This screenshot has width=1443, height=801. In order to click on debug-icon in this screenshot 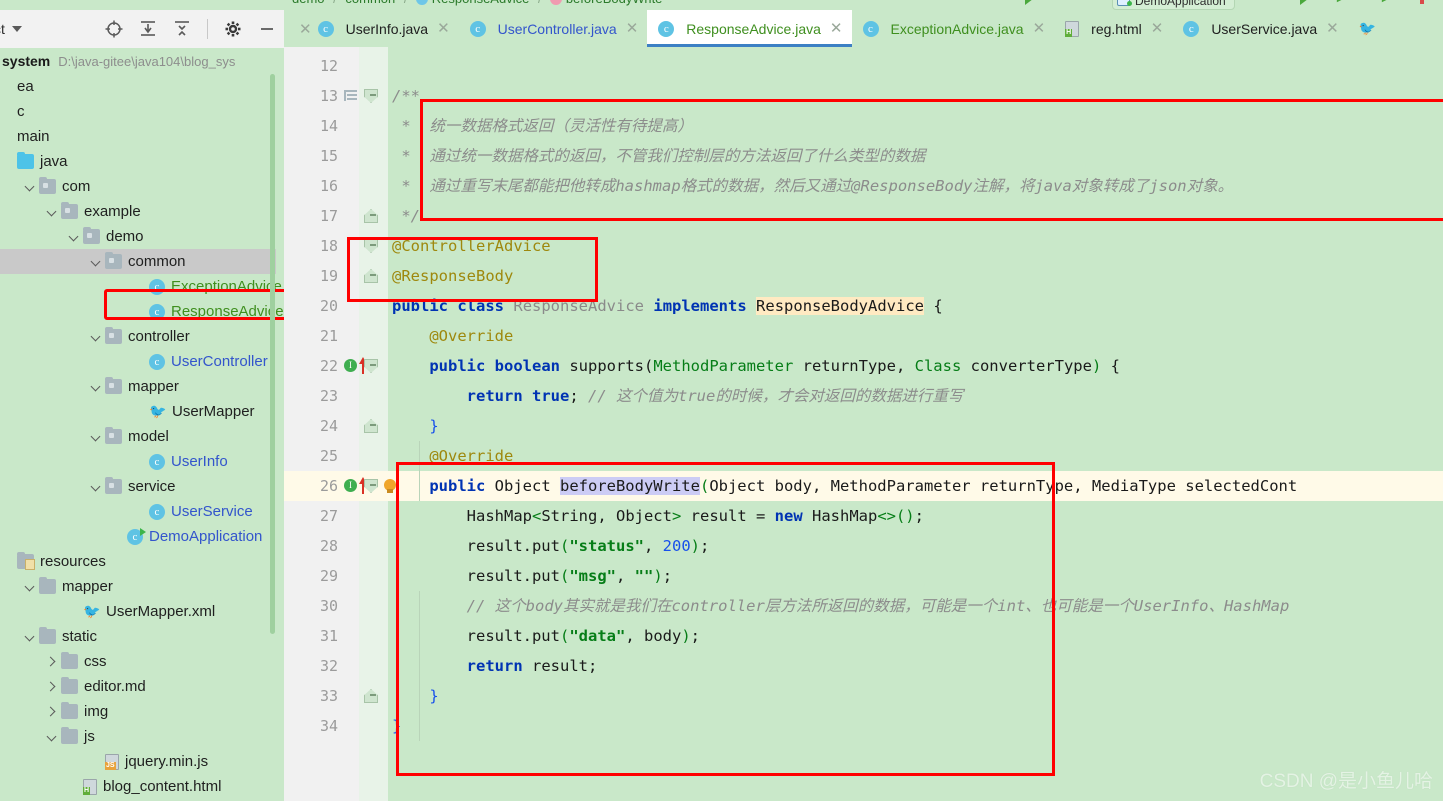, I will do `click(1342, 2)`.